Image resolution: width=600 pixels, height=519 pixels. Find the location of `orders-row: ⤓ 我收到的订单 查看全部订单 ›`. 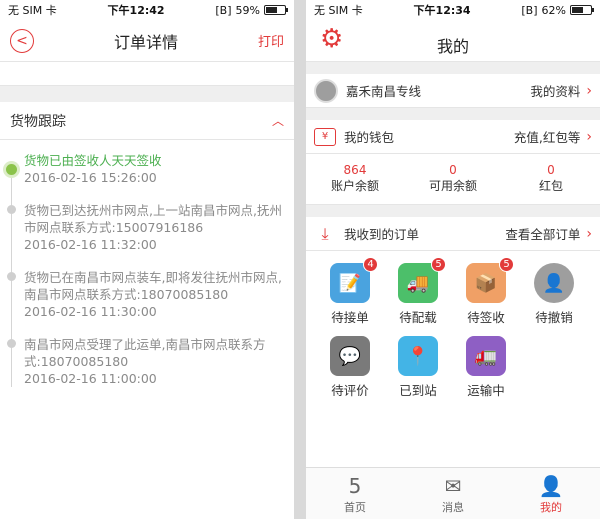

orders-row: ⤓ 我收到的订单 查看全部订单 › is located at coordinates (453, 234).